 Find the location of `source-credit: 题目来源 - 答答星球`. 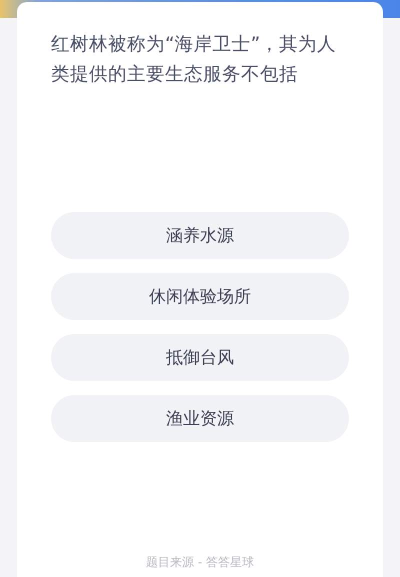

source-credit: 题目来源 - 答答星球 is located at coordinates (200, 562).